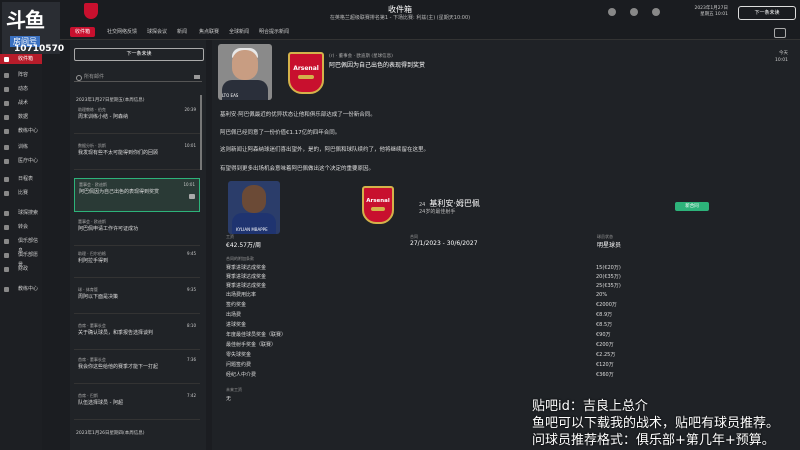 The height and width of the screenshot is (450, 800). Describe the element at coordinates (692, 206) in the screenshot. I see `new-contract-badge: 新合同` at that location.